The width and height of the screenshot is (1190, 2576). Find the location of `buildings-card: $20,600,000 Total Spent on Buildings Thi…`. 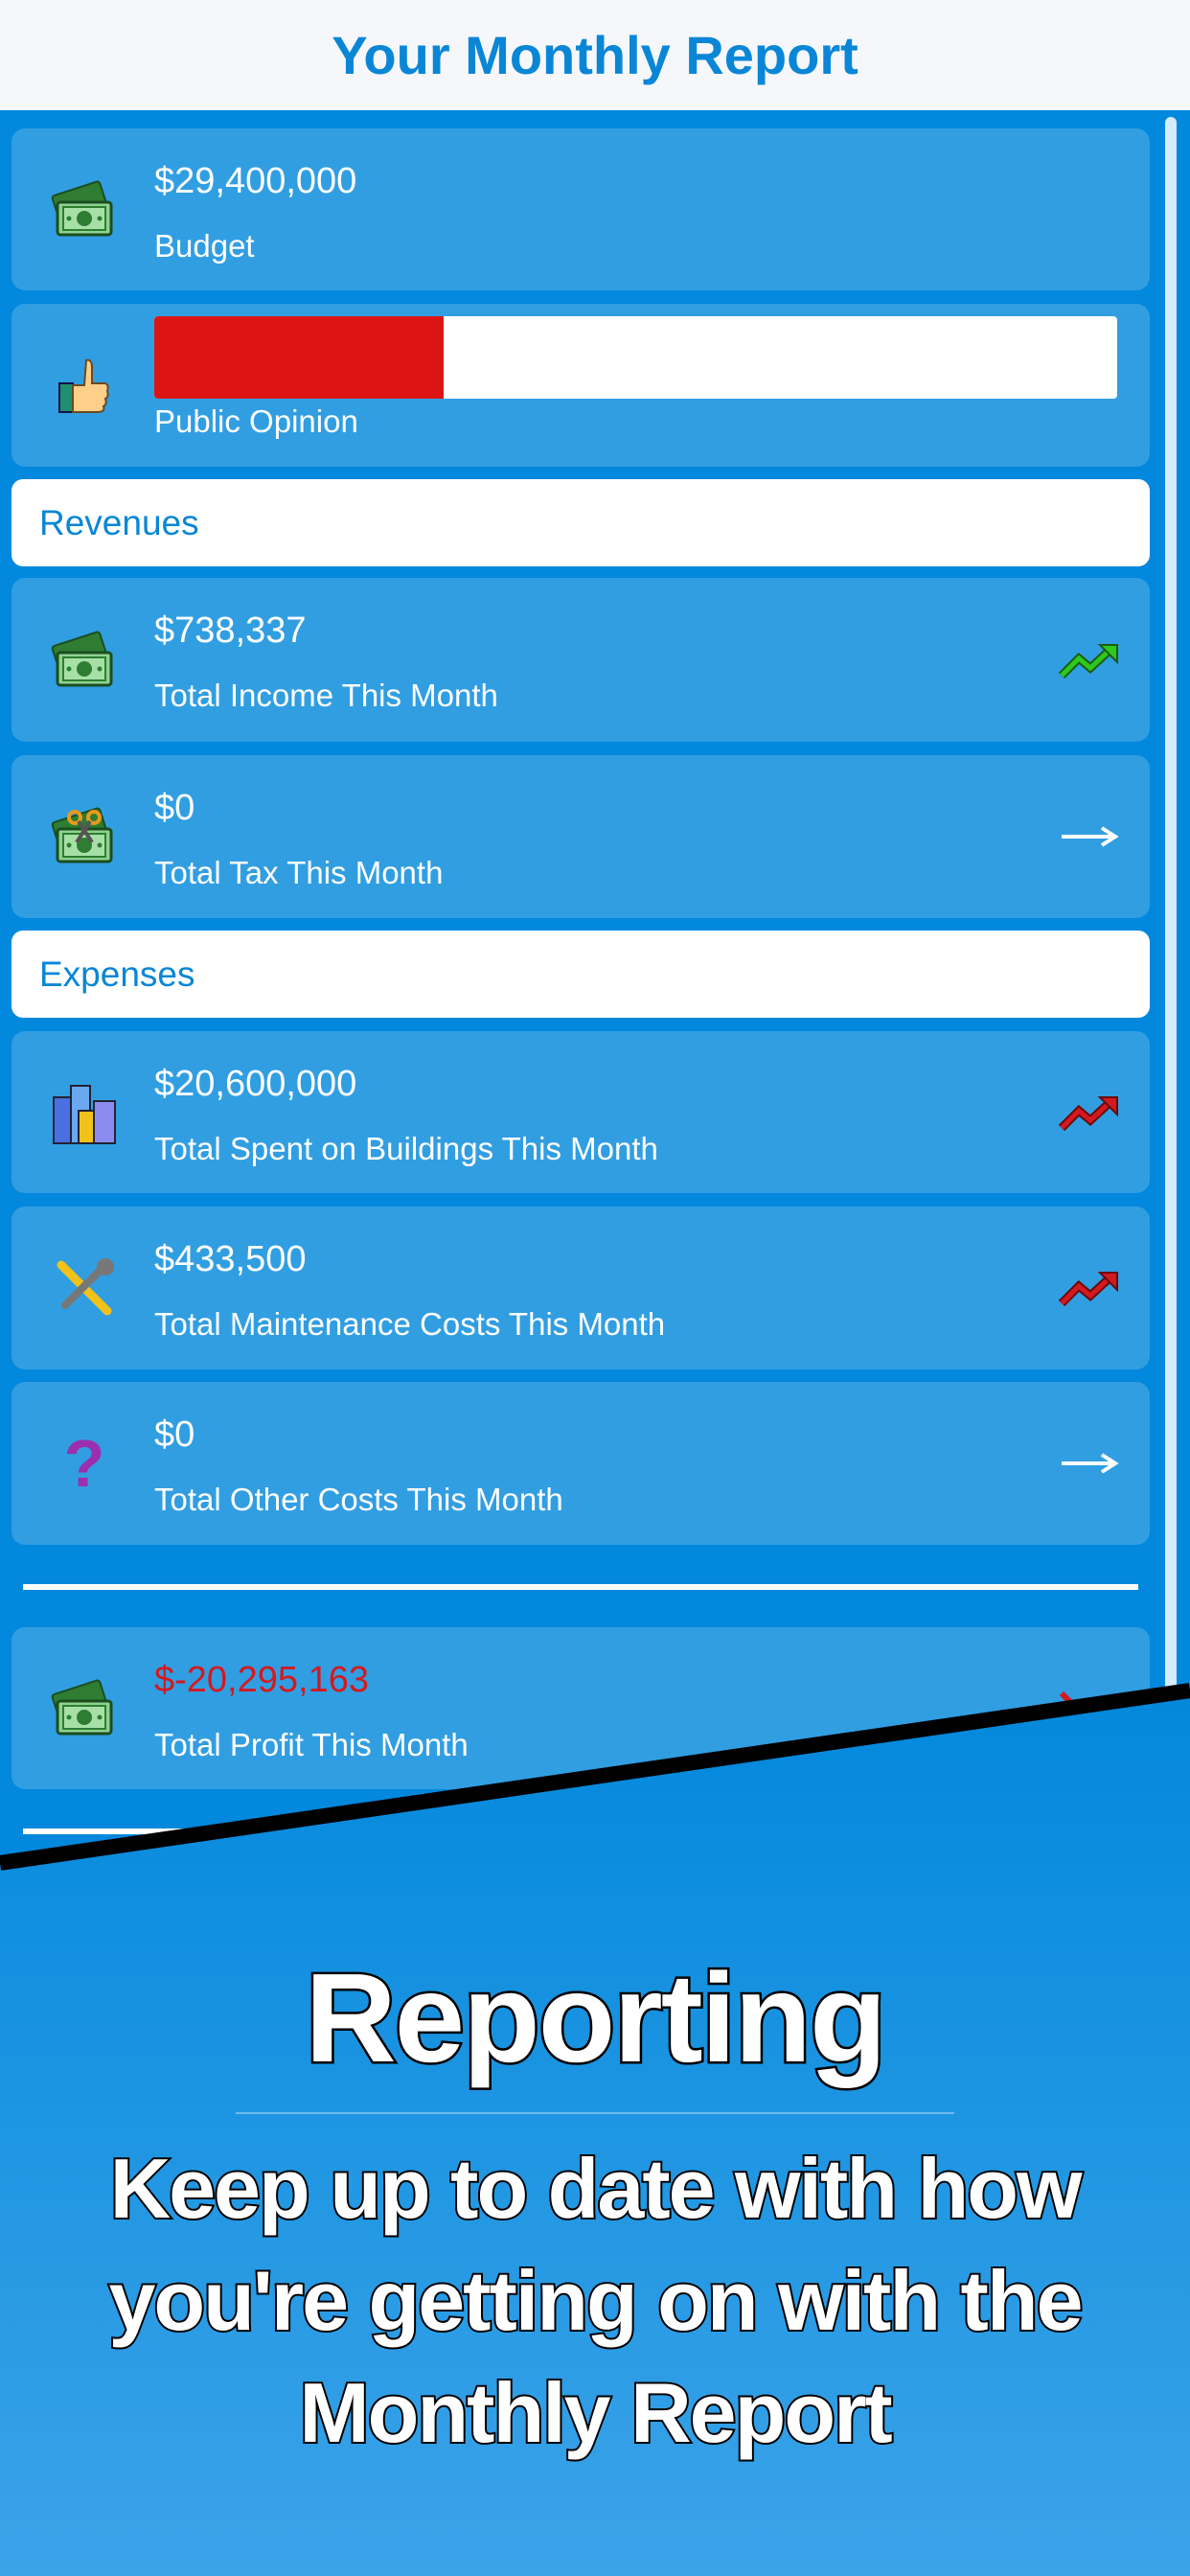

buildings-card: $20,600,000 Total Spent on Buildings Thi… is located at coordinates (580, 1112).